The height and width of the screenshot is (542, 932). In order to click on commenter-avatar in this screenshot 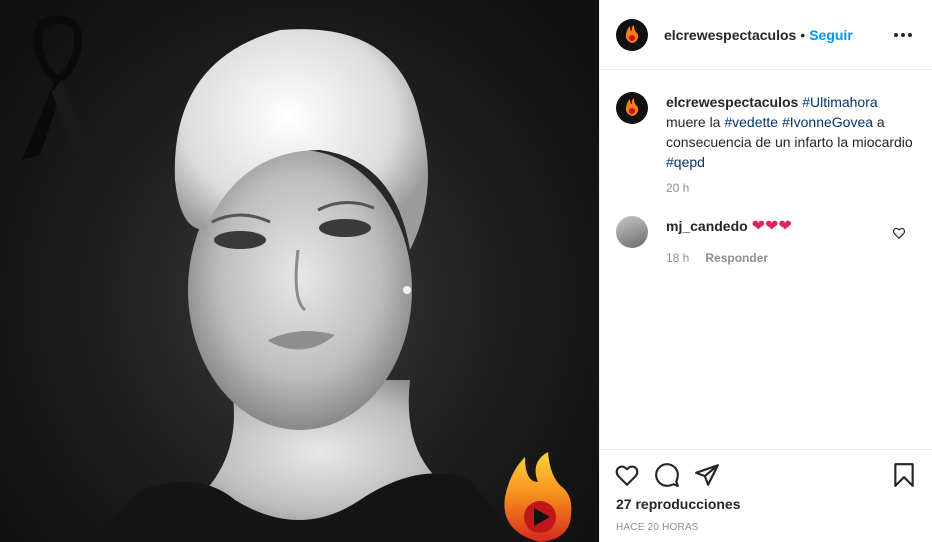, I will do `click(632, 232)`.